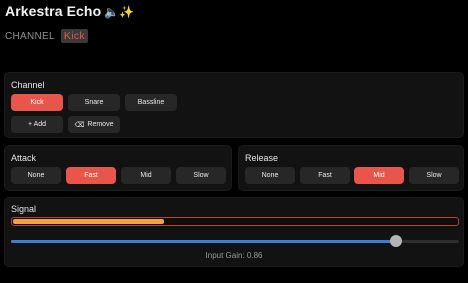 Image resolution: width=468 pixels, height=283 pixels. I want to click on channel-indicator-value: Kick, so click(74, 36).